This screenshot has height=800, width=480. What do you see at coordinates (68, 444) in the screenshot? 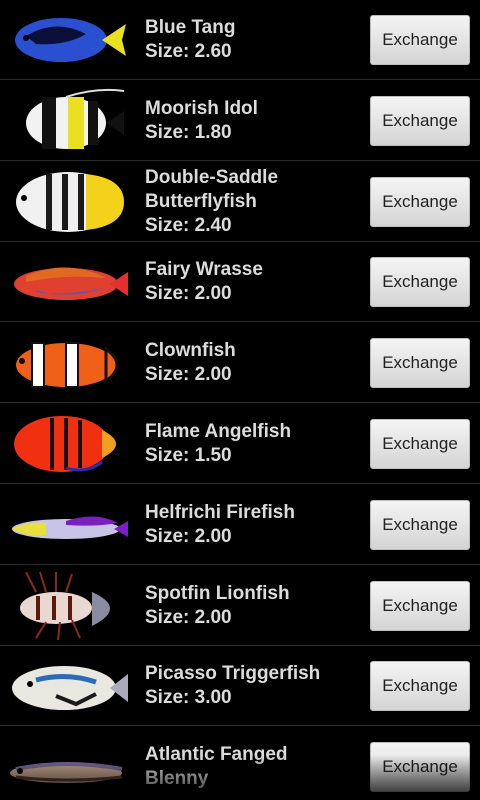
I see `flame-angelfish-icon` at bounding box center [68, 444].